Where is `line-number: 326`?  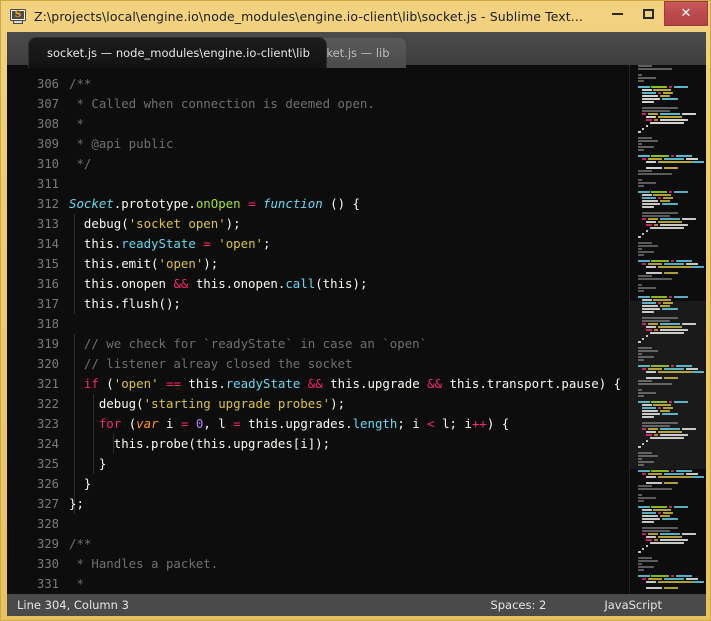
line-number: 326 is located at coordinates (47, 484).